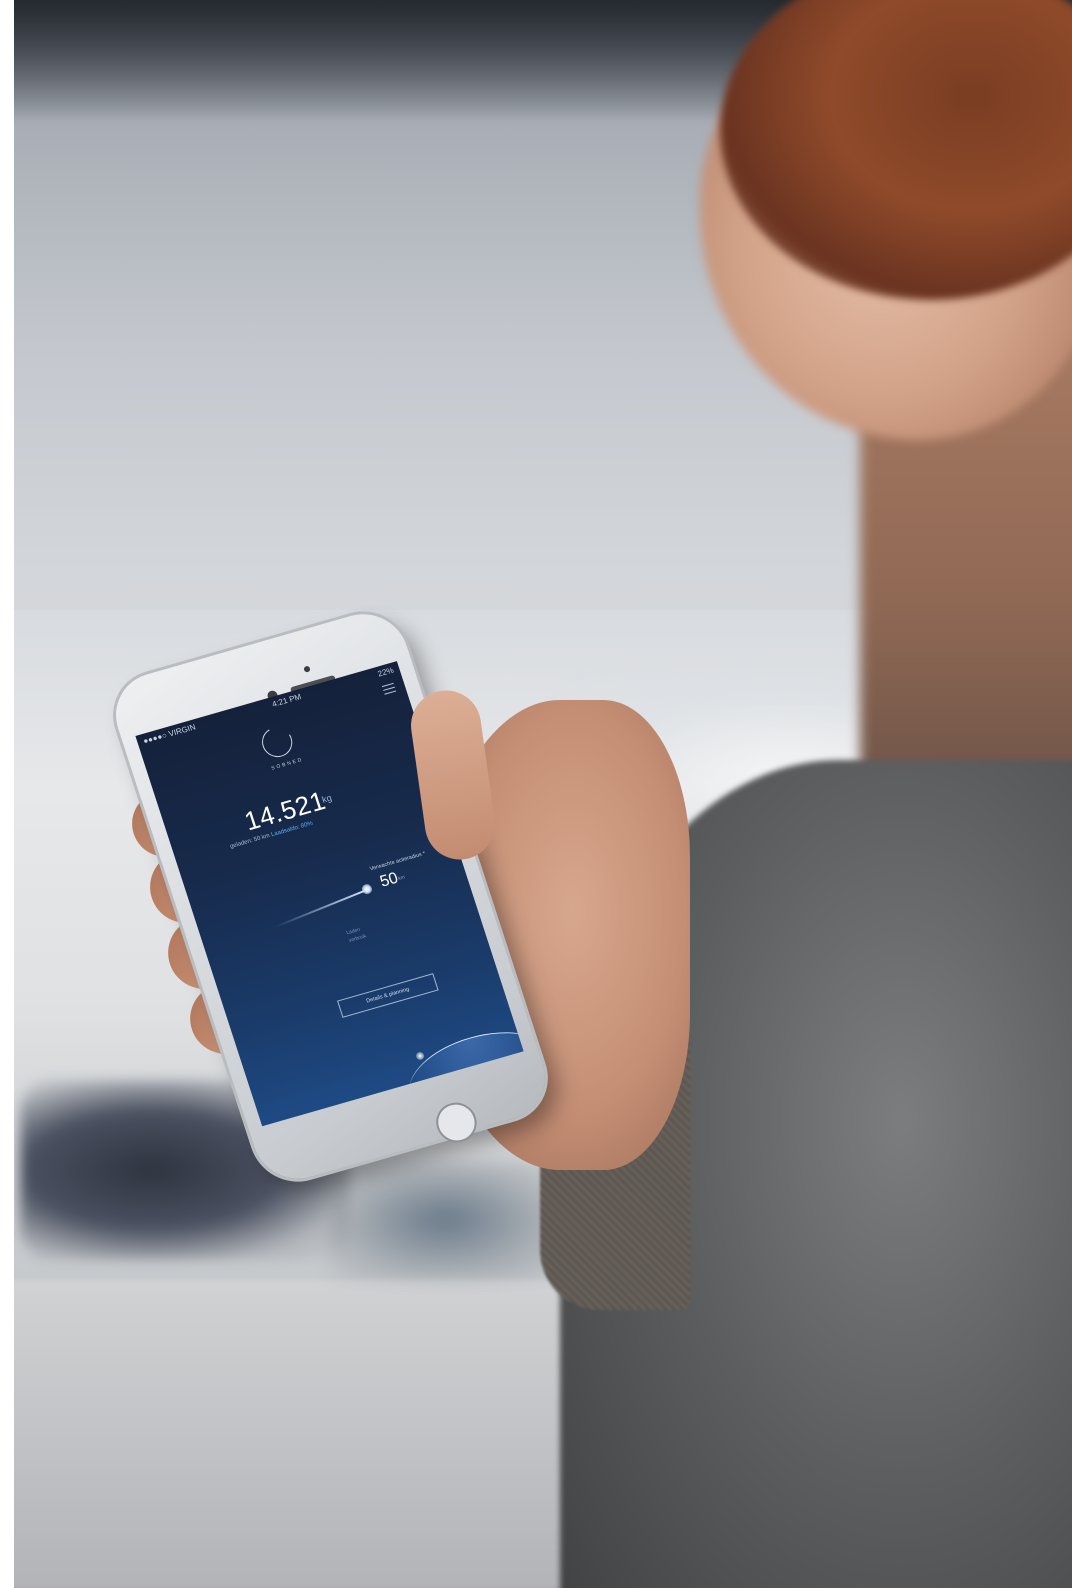  What do you see at coordinates (398, 861) in the screenshot?
I see `range-label: Verwachte actieradius *` at bounding box center [398, 861].